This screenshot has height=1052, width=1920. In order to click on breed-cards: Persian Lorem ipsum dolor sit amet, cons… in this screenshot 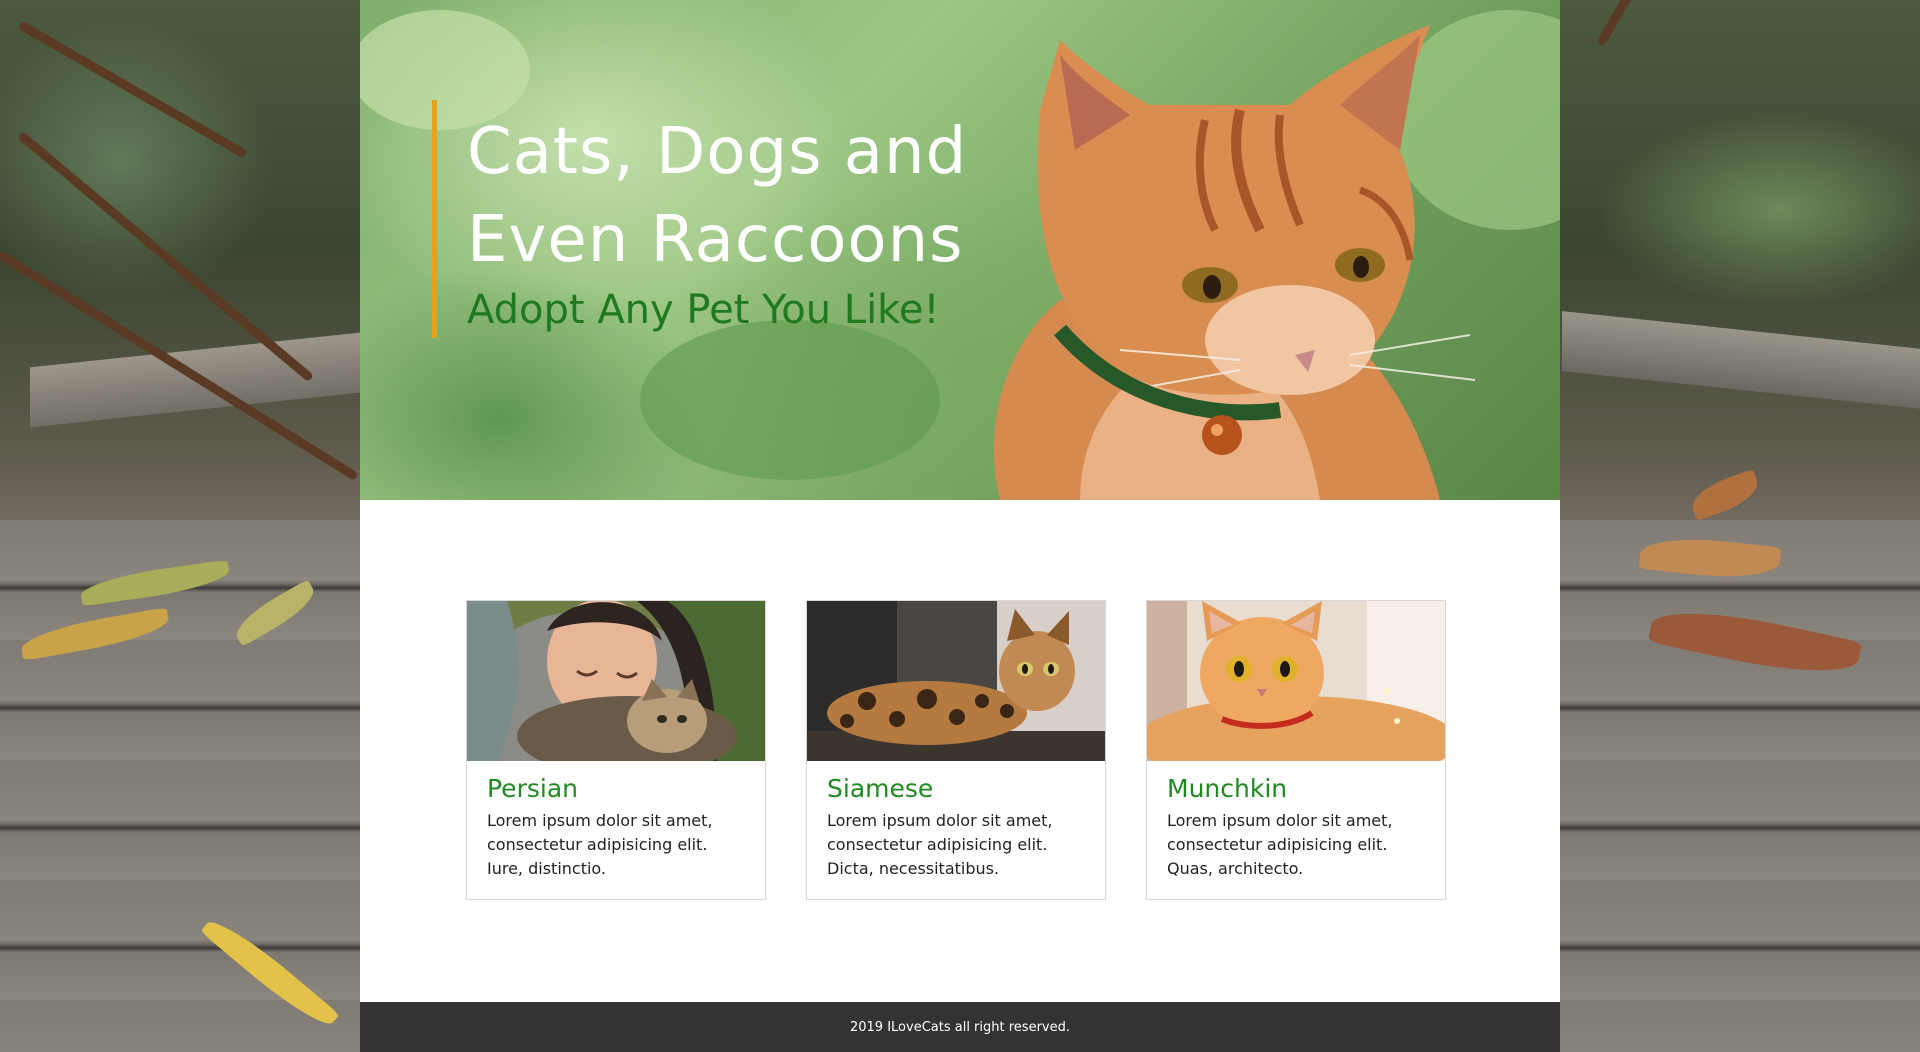, I will do `click(956, 750)`.